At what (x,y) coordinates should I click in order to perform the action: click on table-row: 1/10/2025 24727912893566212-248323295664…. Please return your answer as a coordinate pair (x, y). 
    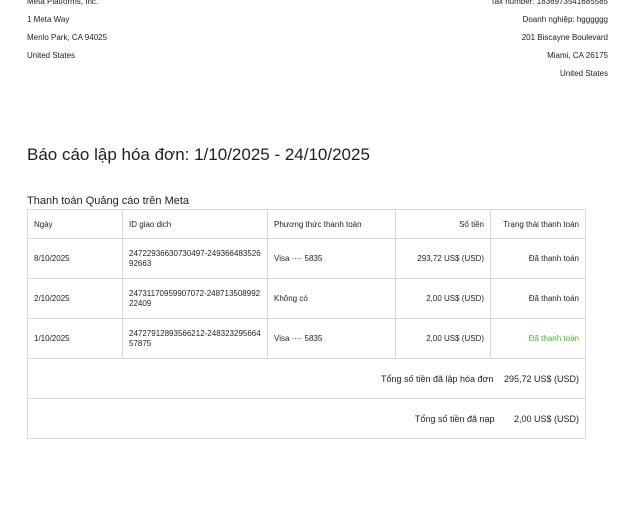
    Looking at the image, I should click on (306, 338).